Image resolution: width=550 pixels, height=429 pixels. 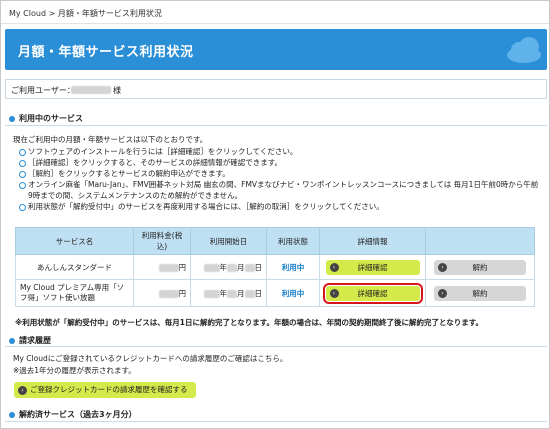 I want to click on service-name: My Cloud プレミアム専用「ソフ得」ソフト使い放題, so click(x=74, y=293).